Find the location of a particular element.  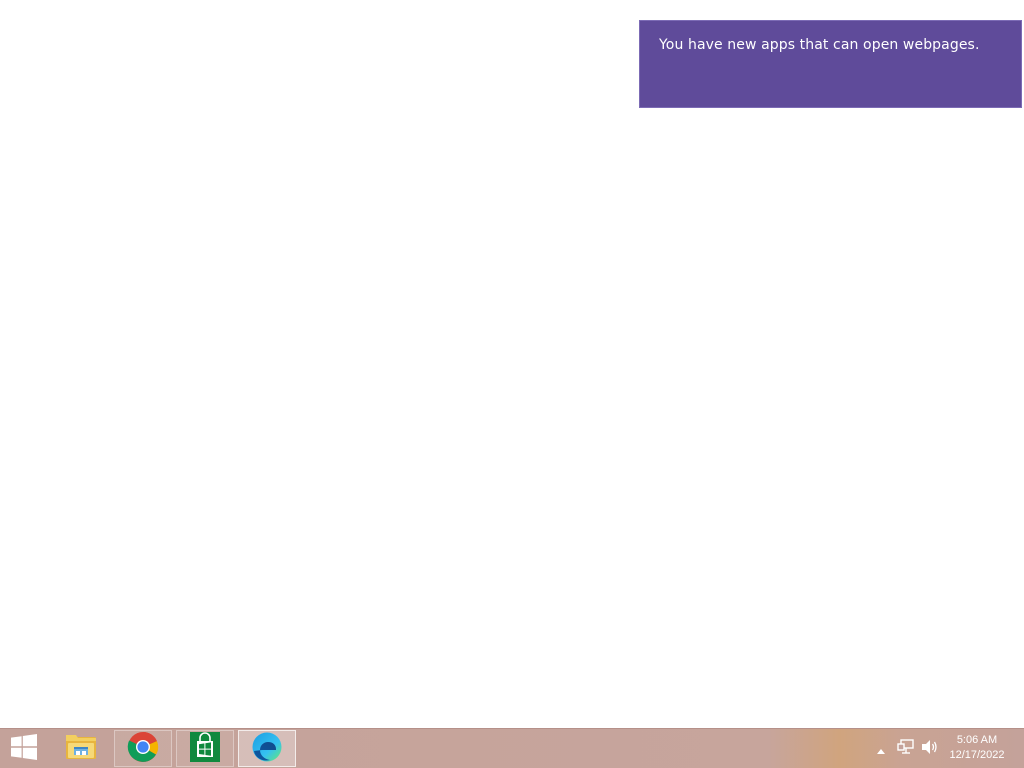

volume-icon is located at coordinates (930, 749).